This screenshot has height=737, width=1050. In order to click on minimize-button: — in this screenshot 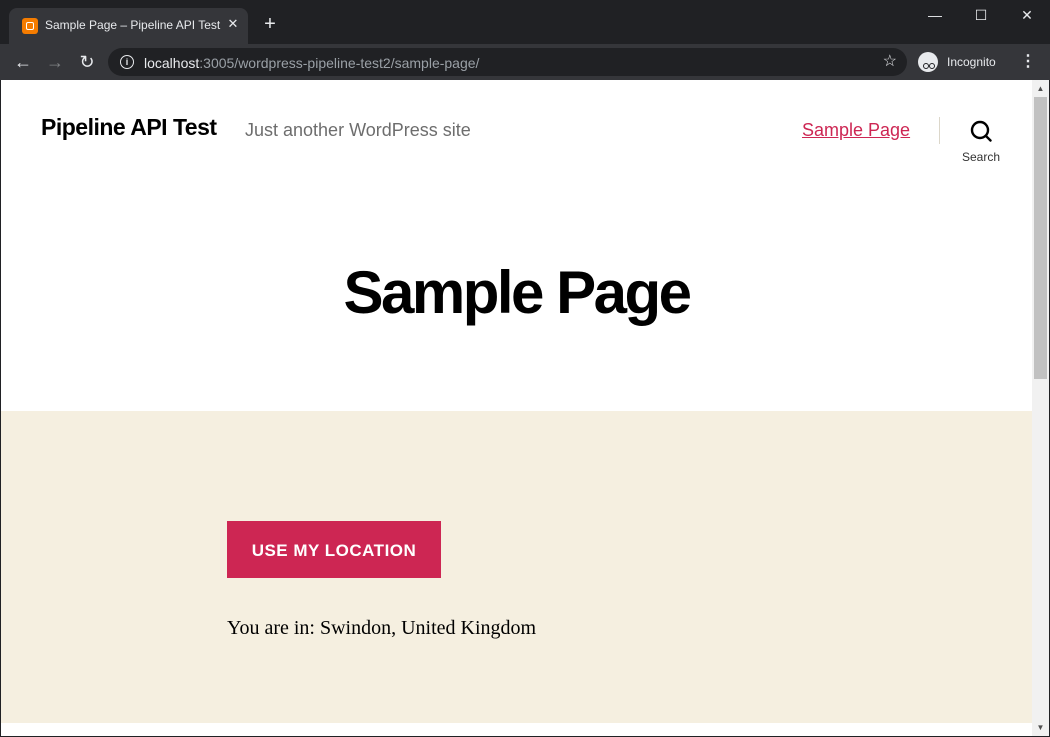, I will do `click(935, 15)`.